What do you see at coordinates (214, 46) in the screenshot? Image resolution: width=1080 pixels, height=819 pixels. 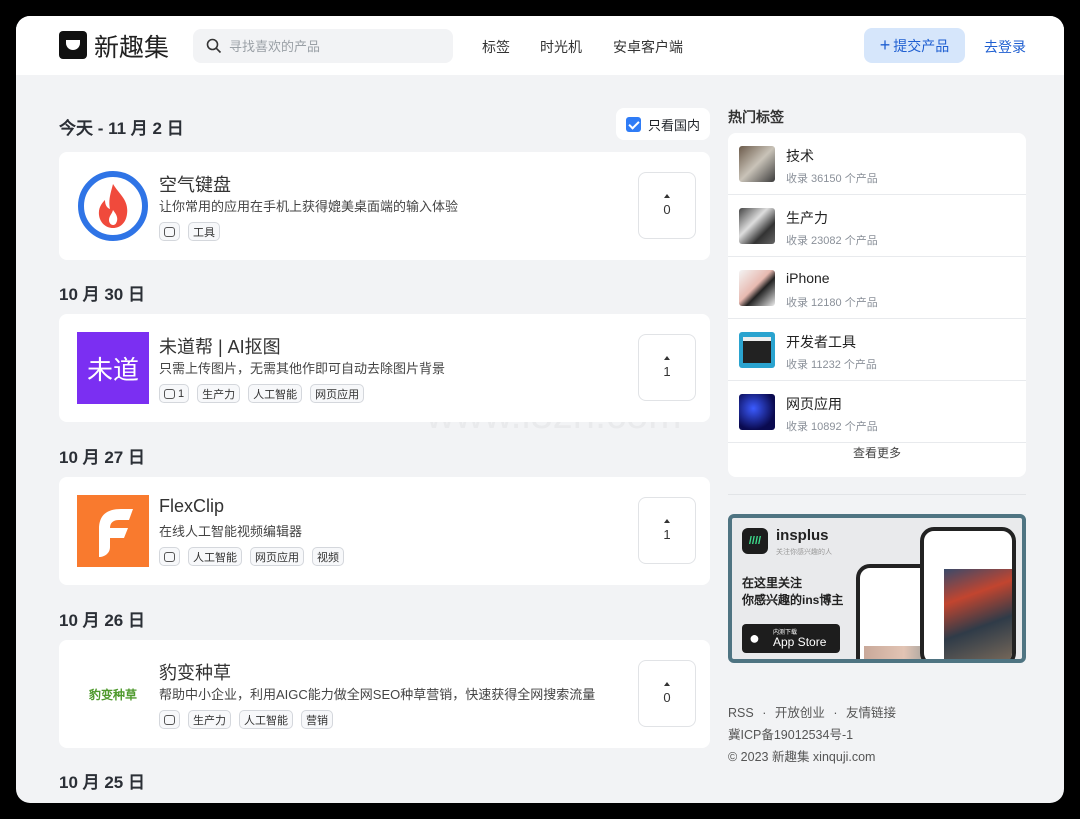 I see `search-icon` at bounding box center [214, 46].